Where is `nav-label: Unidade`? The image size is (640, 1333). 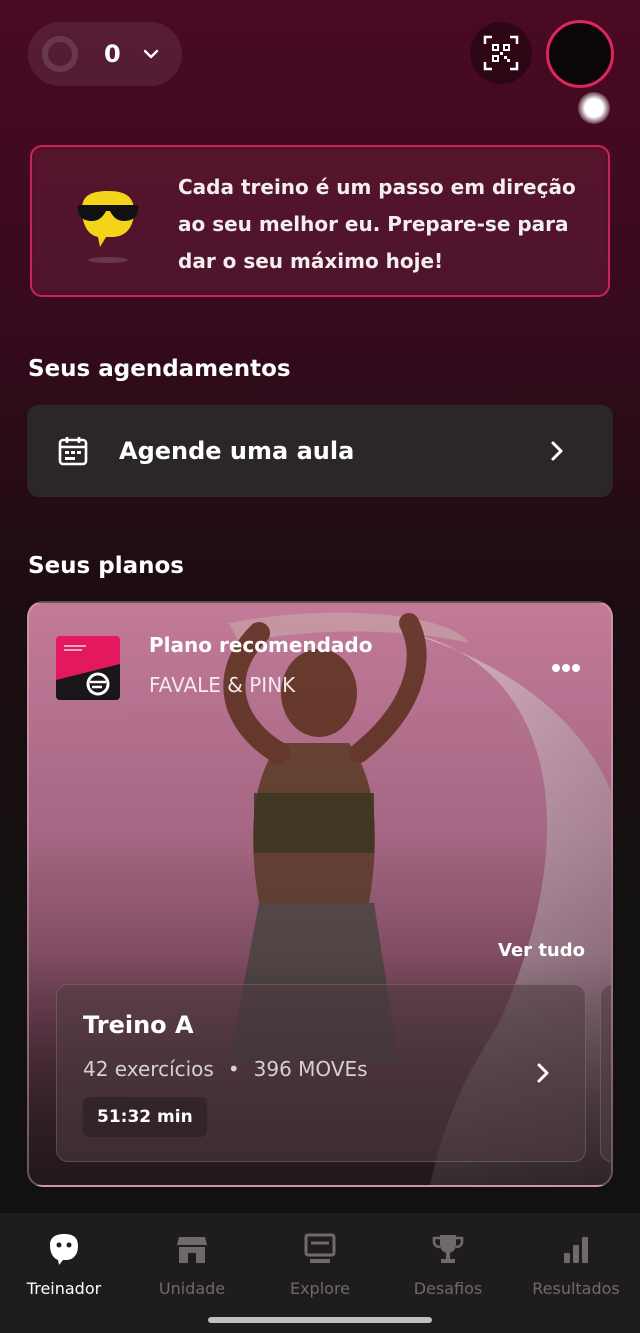 nav-label: Unidade is located at coordinates (192, 1288).